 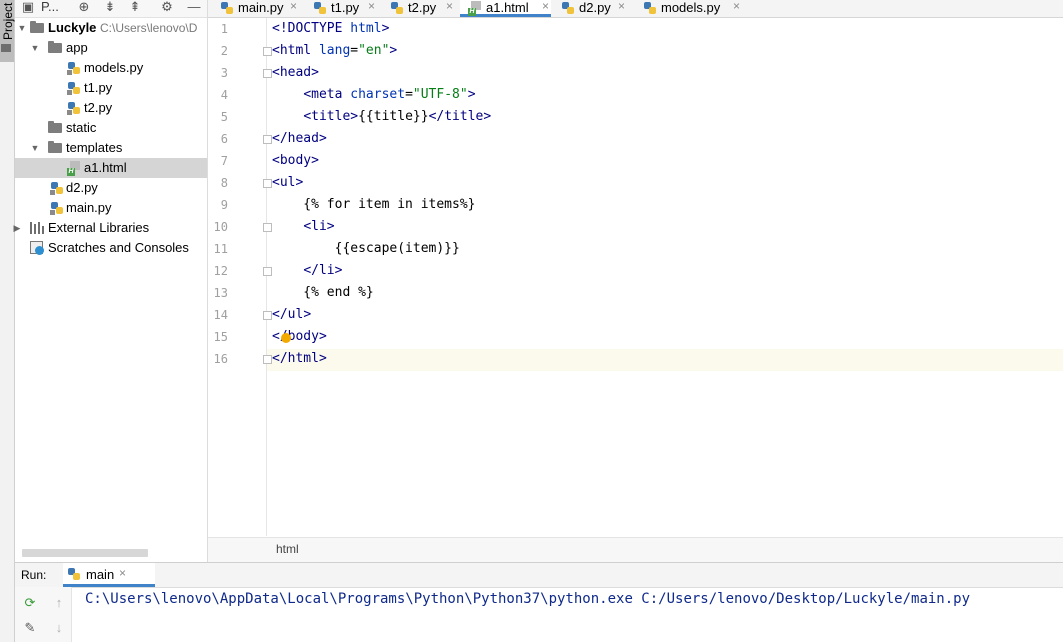 I want to click on tree-item-models-py: models.py, so click(x=111, y=68).